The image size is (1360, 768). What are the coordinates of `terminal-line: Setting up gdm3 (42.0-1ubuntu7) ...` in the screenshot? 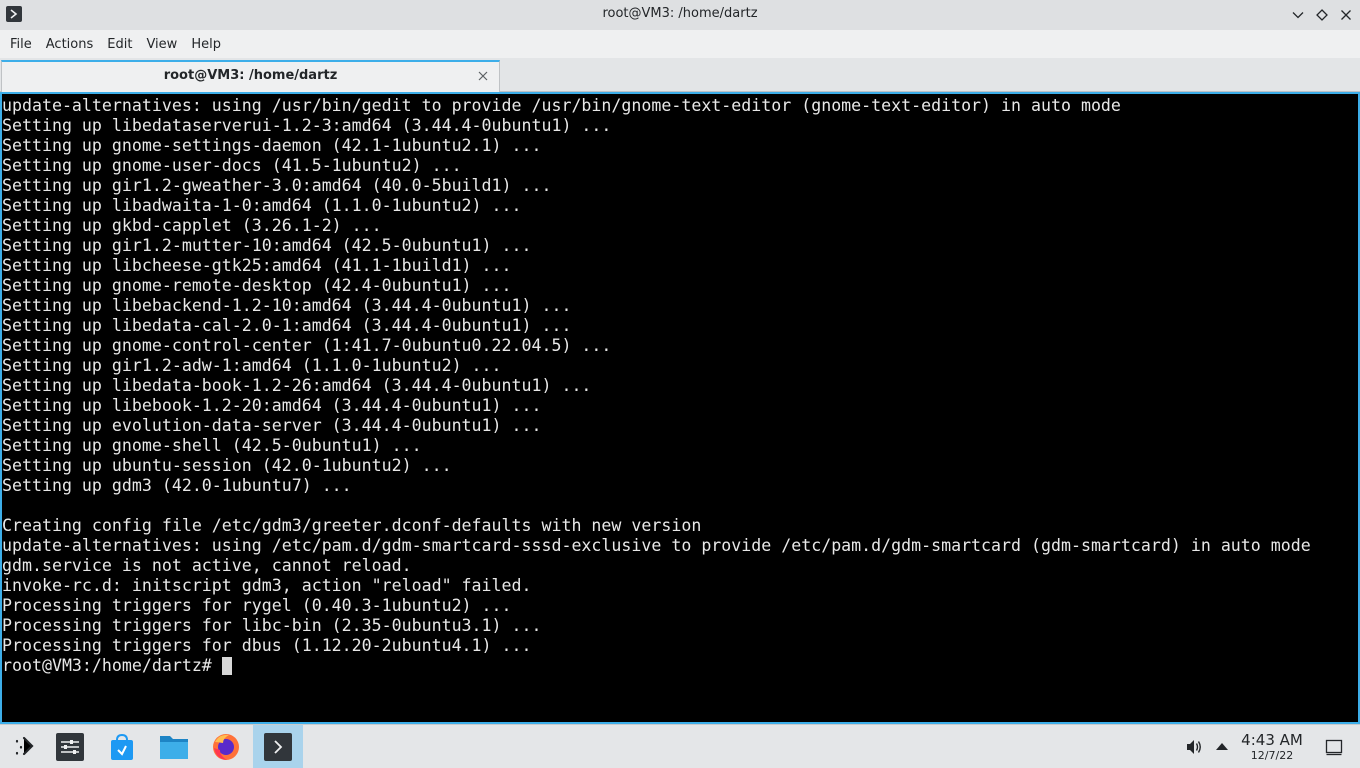 It's located at (177, 485).